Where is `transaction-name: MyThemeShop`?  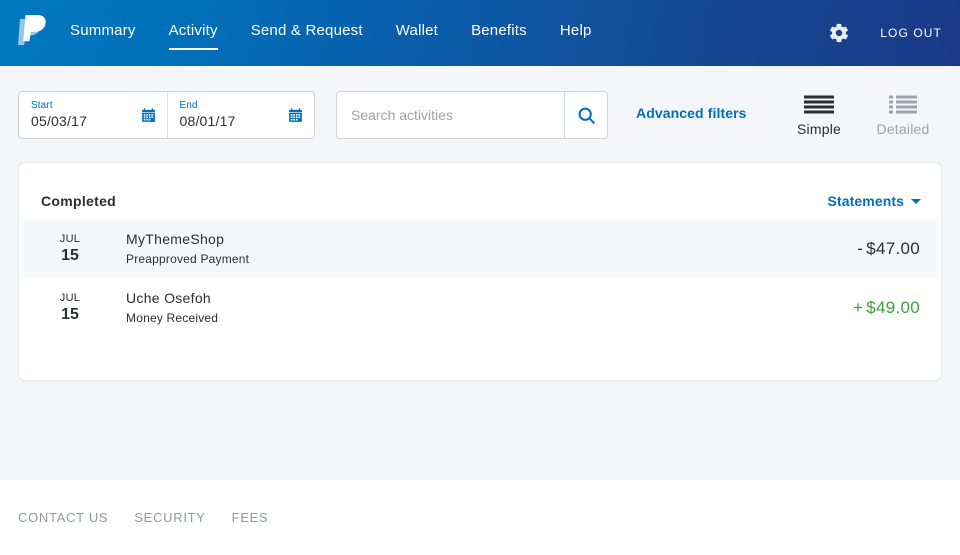
transaction-name: MyThemeShop is located at coordinates (175, 238).